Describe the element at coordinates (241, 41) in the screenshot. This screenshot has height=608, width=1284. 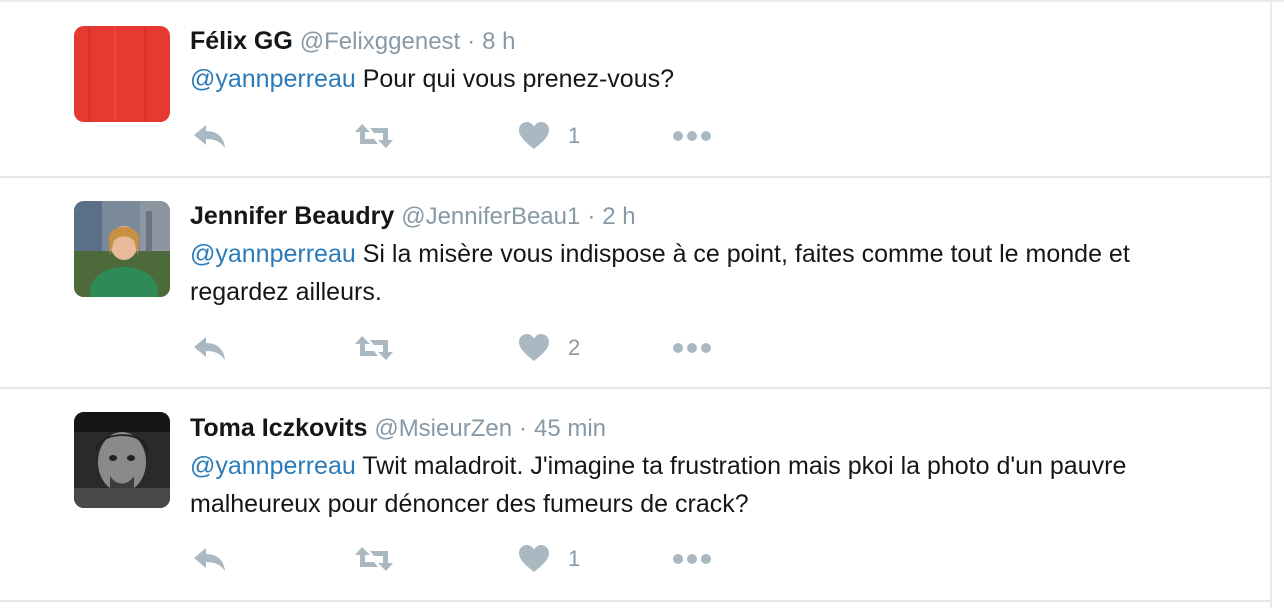
I see `author-name: Félix GG` at that location.